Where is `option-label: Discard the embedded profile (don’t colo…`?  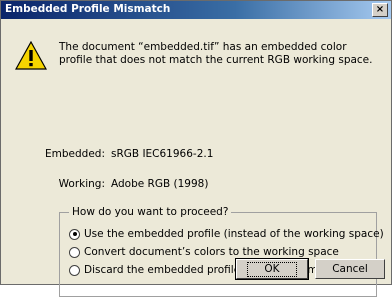
option-label: Discard the embedded profile (don’t colo… is located at coordinates (219, 270).